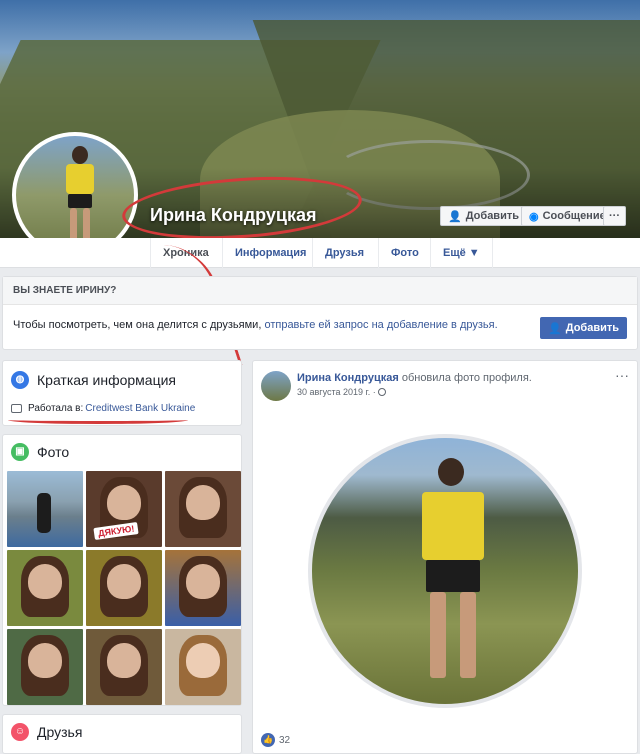 The image size is (640, 754). Describe the element at coordinates (124, 509) in the screenshot. I see `photo-thumb: ДЯКУЮ!` at that location.